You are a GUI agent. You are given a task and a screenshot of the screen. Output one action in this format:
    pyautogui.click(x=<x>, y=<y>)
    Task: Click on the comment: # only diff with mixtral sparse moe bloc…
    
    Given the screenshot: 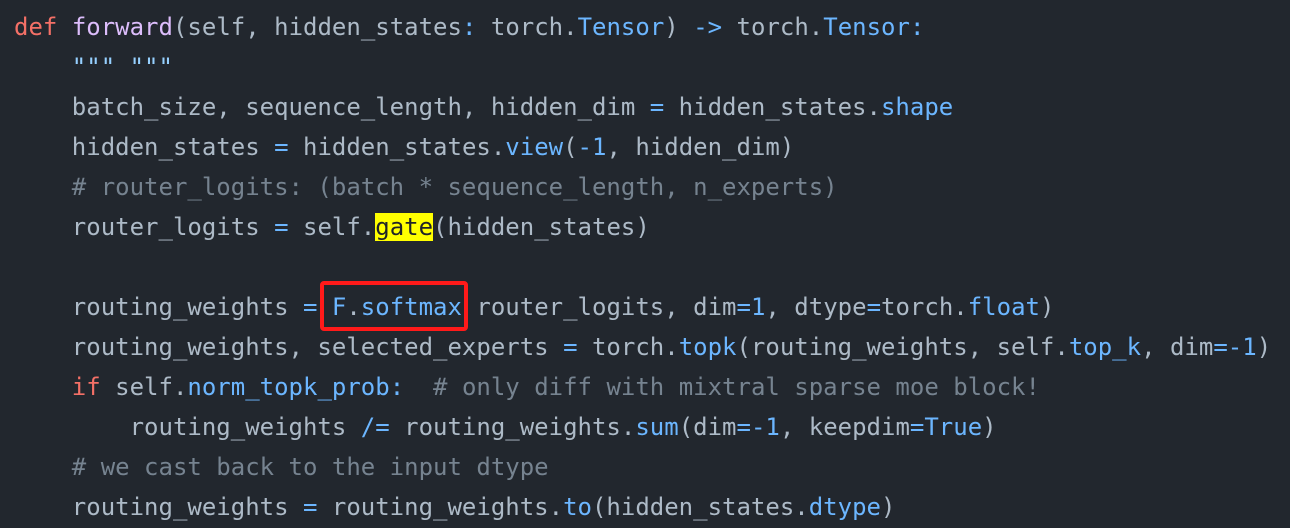 What is the action you would take?
    pyautogui.click(x=722, y=387)
    